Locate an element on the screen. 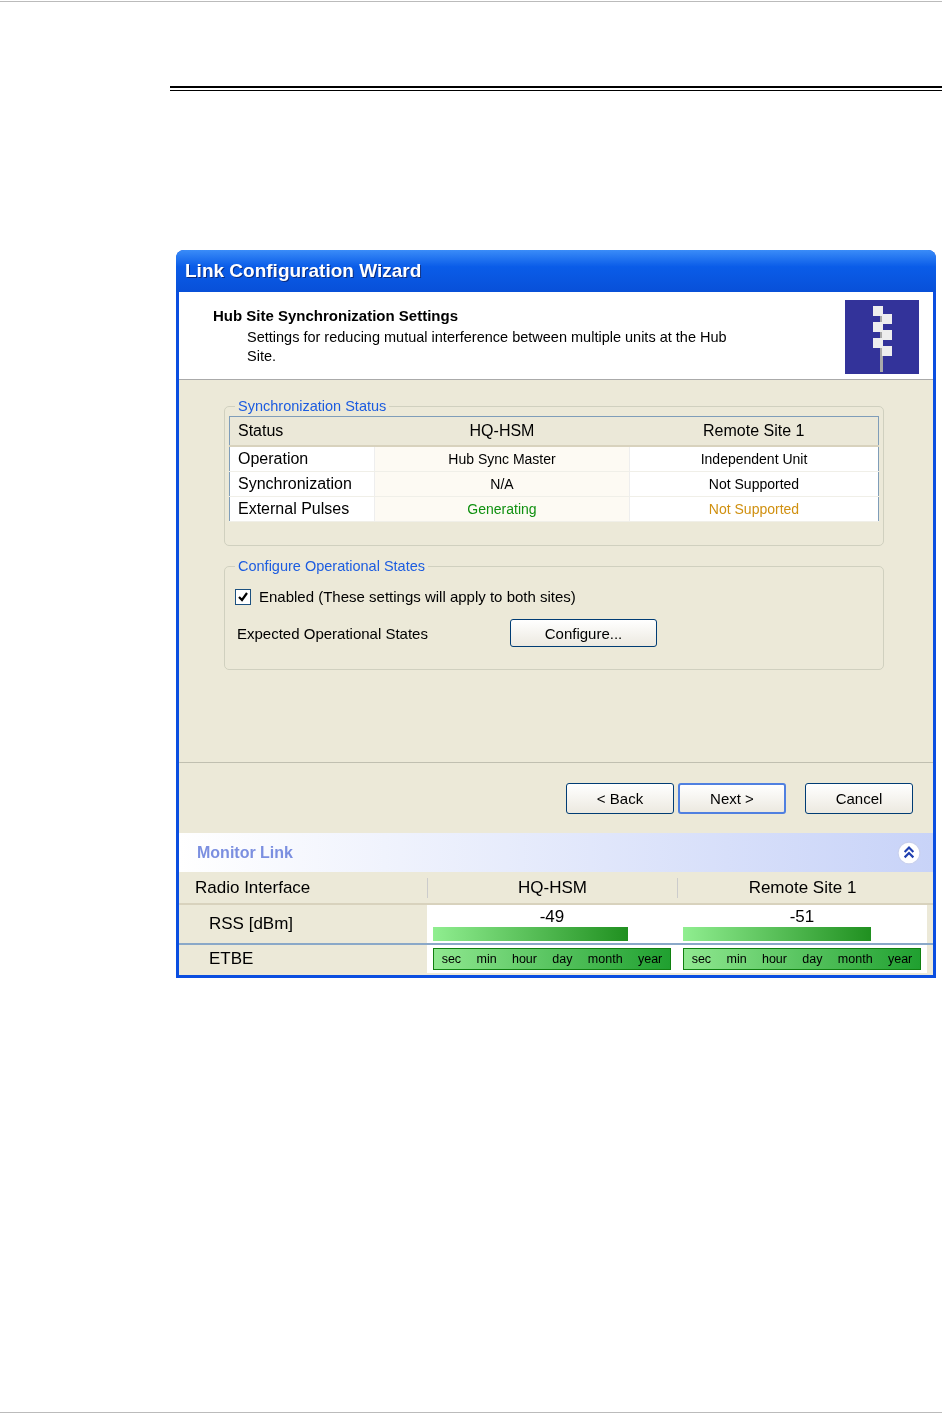 This screenshot has width=942, height=1415. column-header: Radio Interface is located at coordinates (253, 887).